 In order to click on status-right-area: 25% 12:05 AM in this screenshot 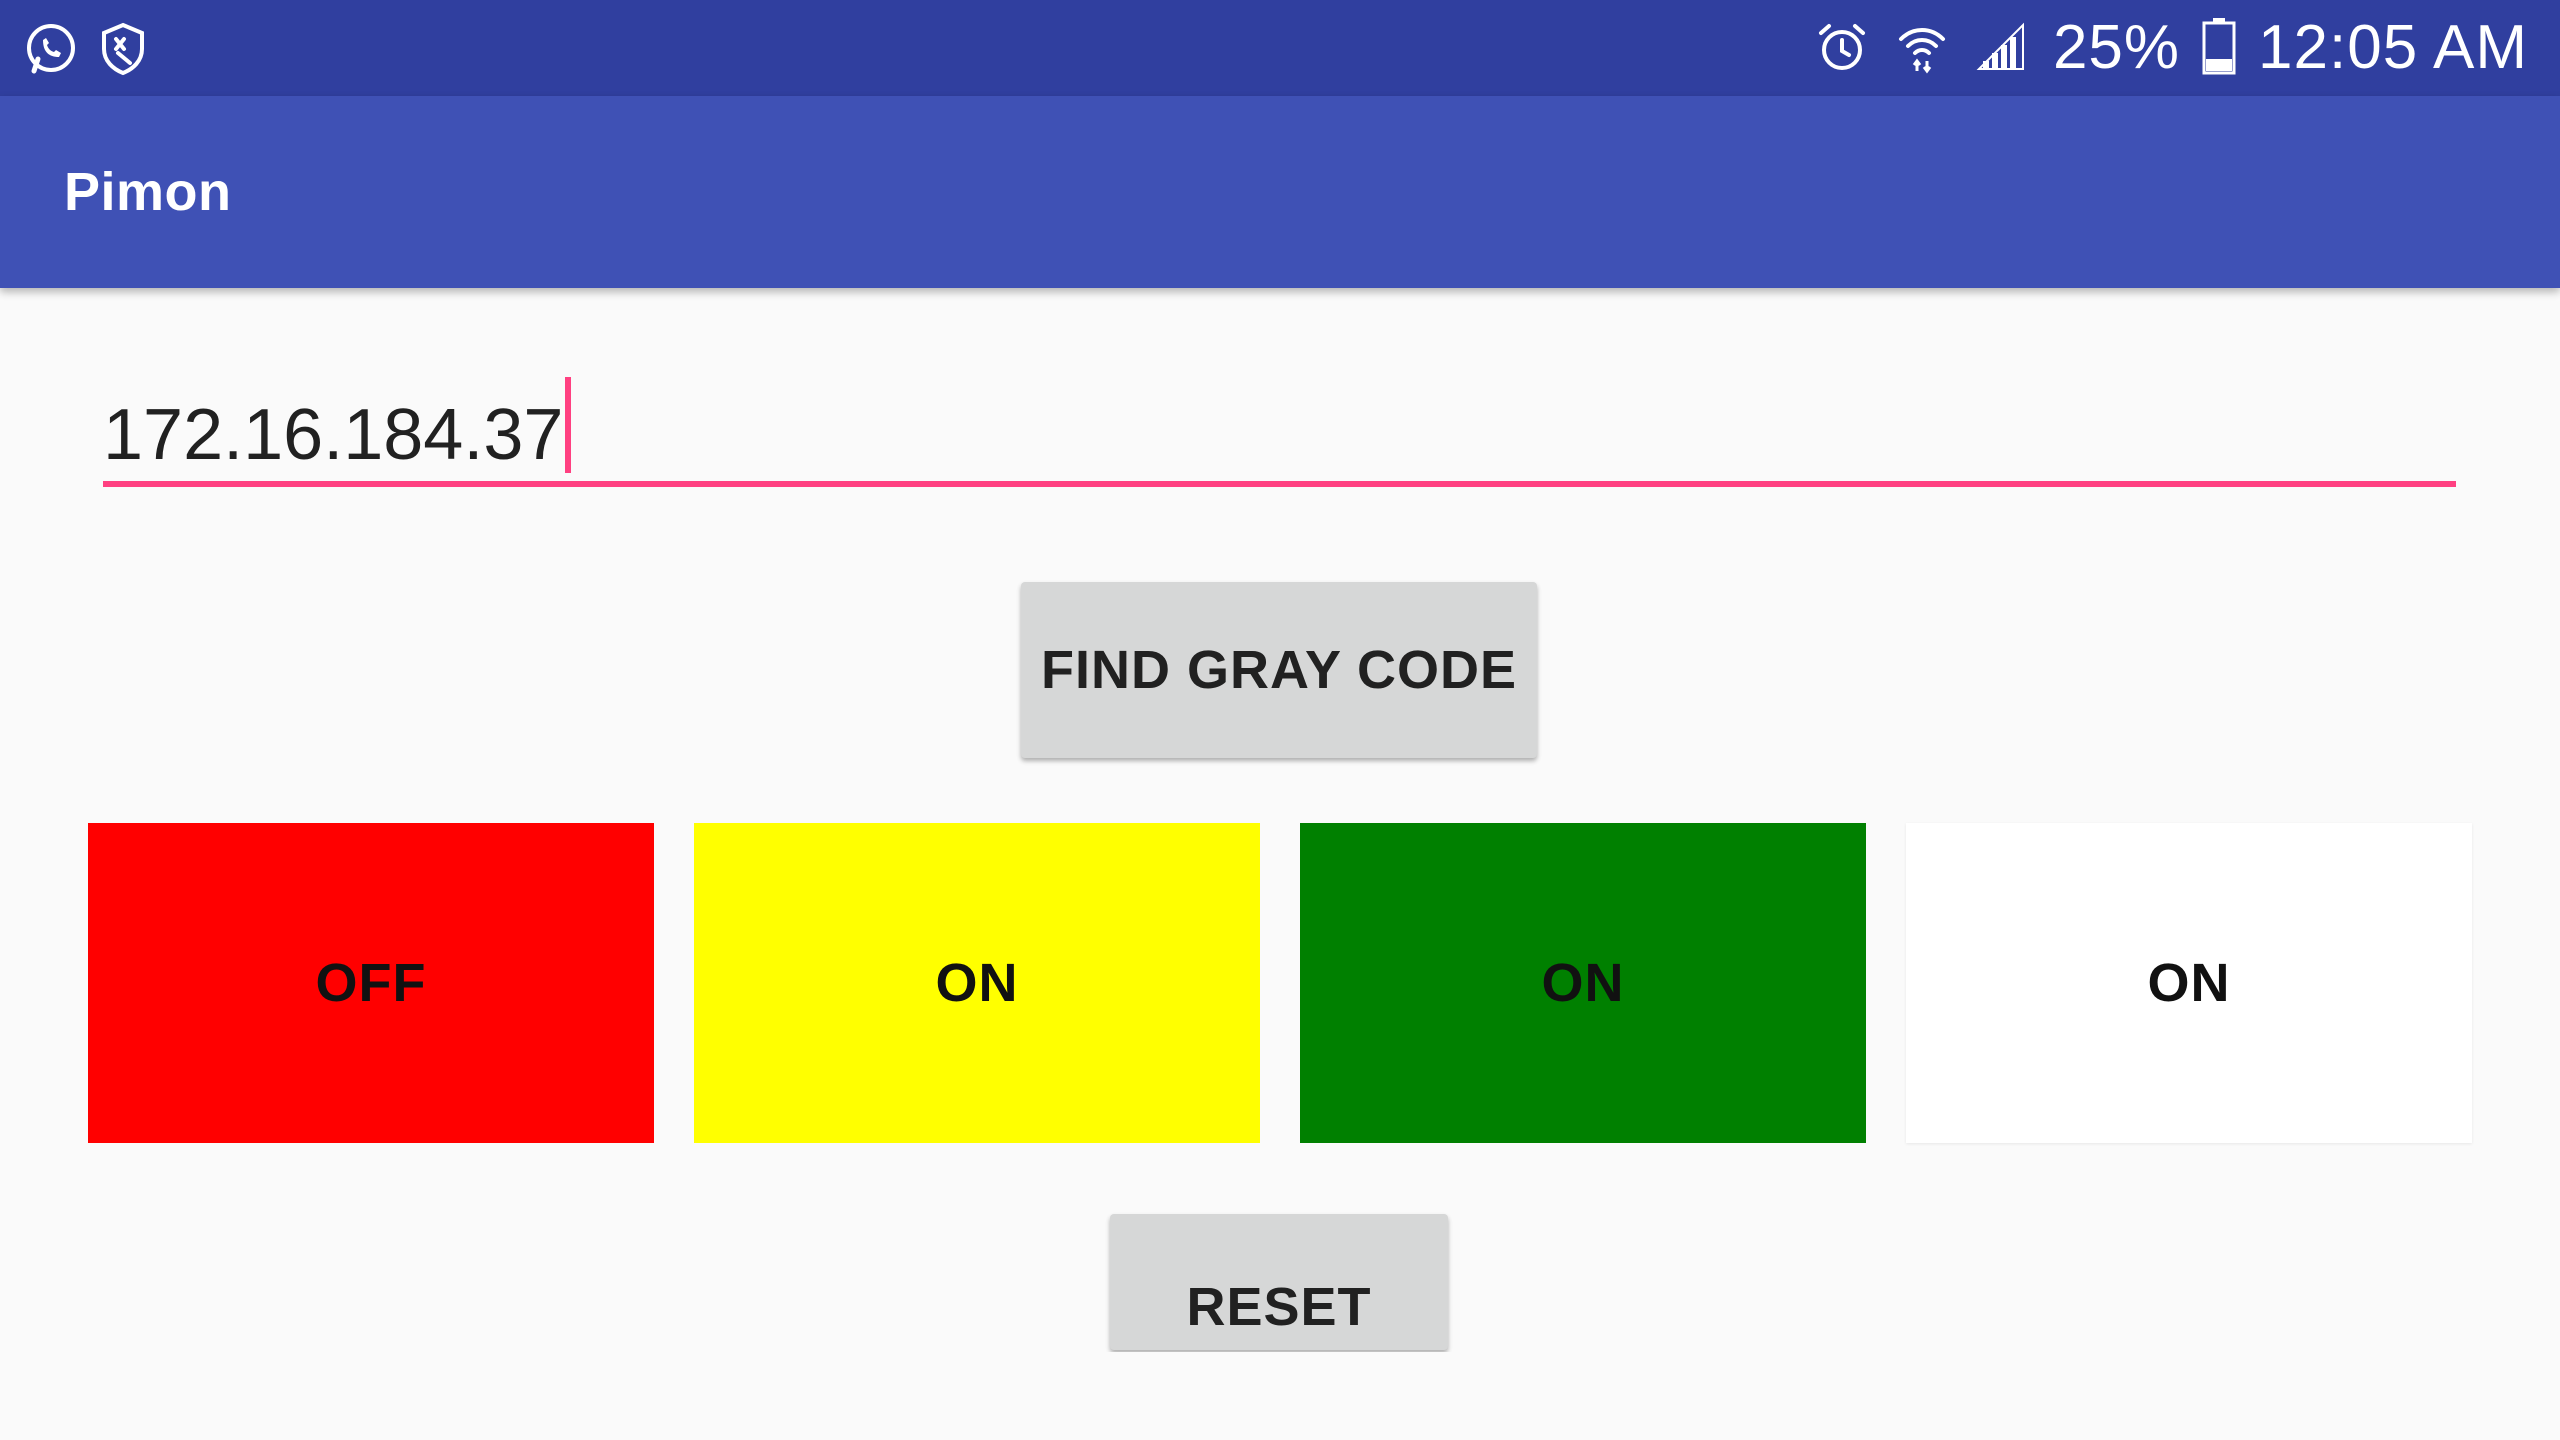, I will do `click(2170, 48)`.